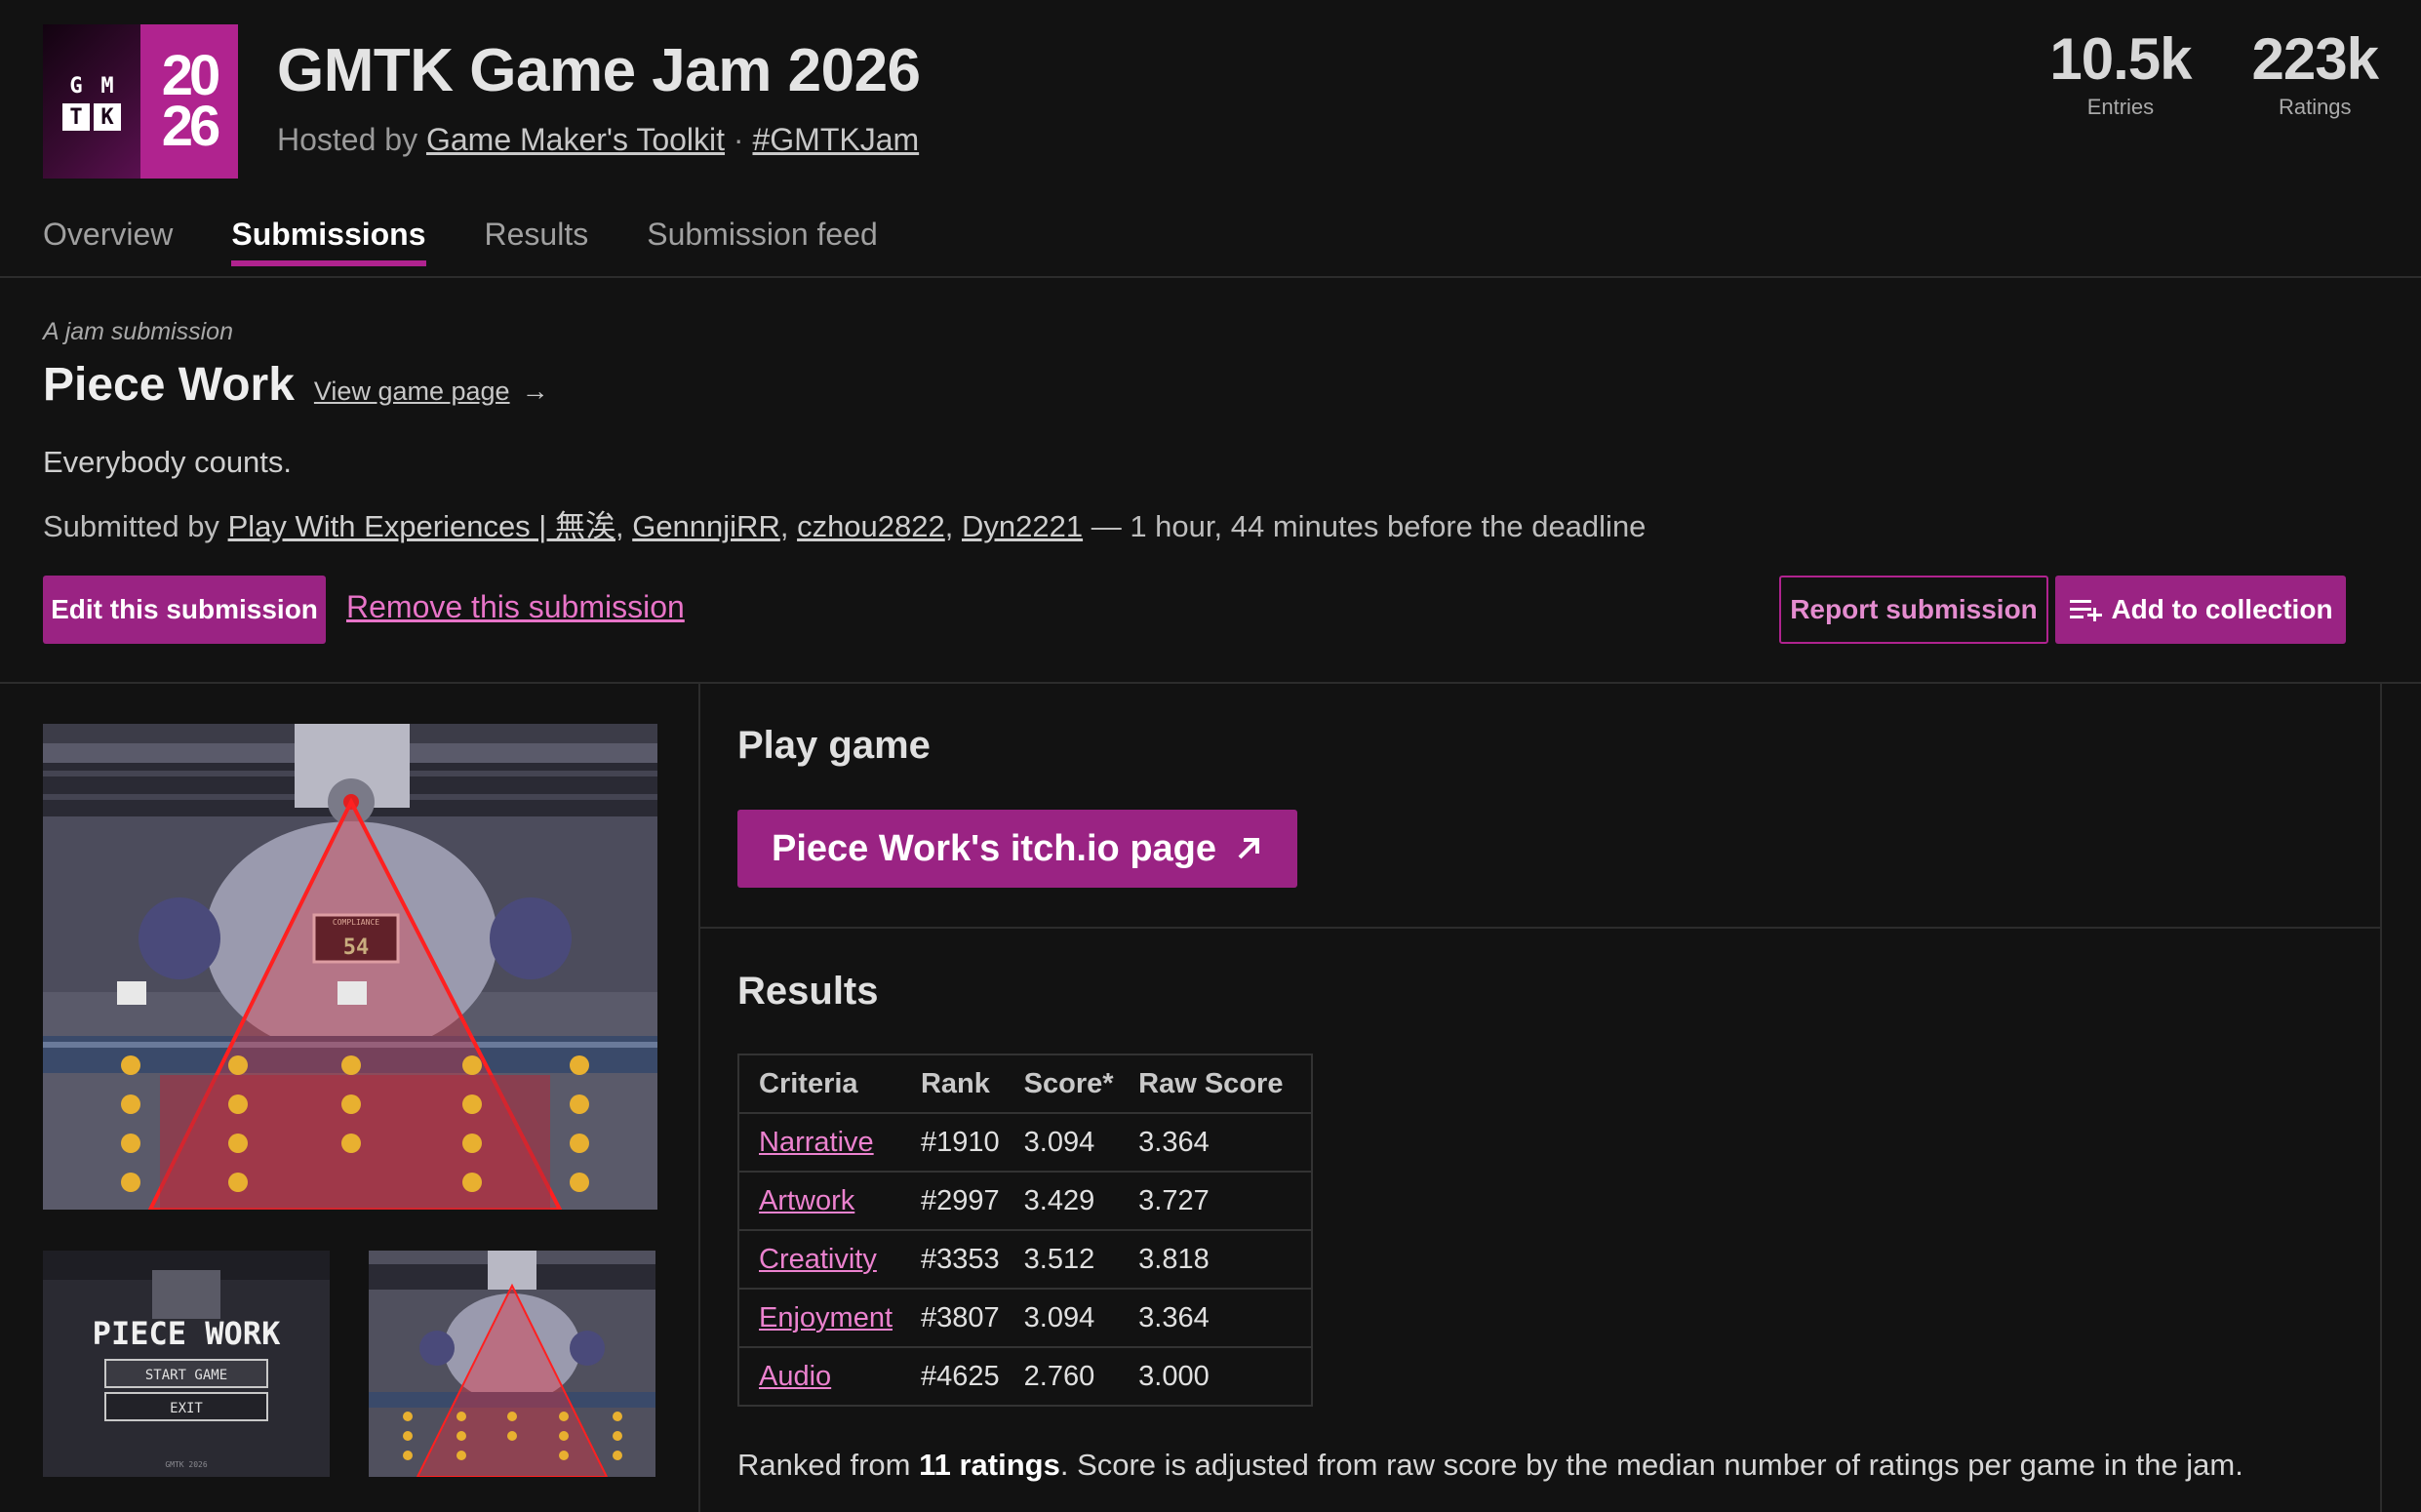  What do you see at coordinates (829, 1084) in the screenshot?
I see `column-header: Criteria` at bounding box center [829, 1084].